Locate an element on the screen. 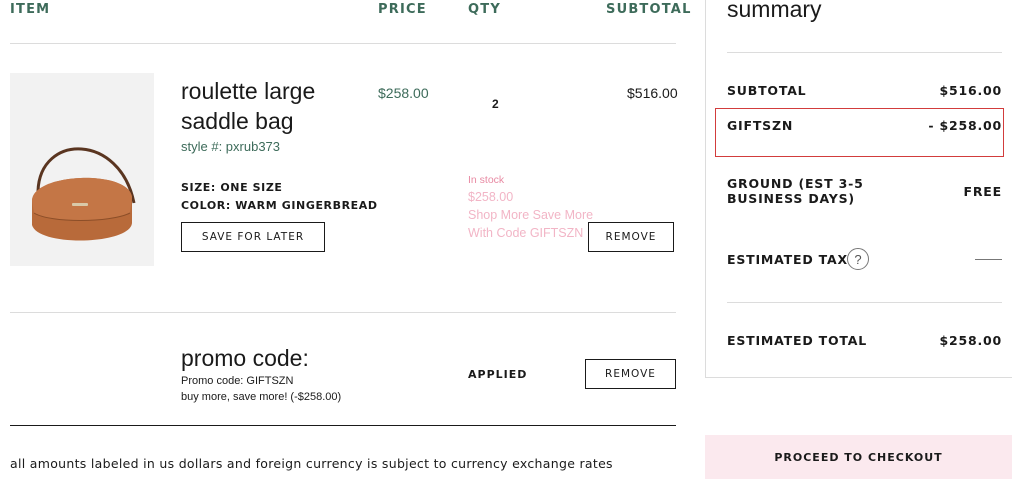  summary-tax-label: ESTIMATED TAX is located at coordinates (787, 259).